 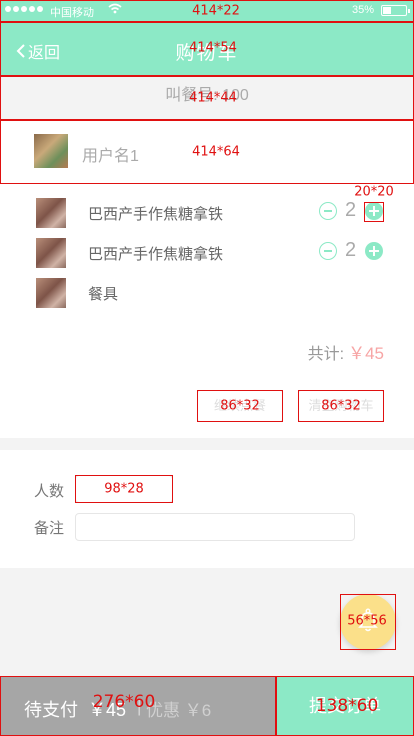 What do you see at coordinates (326, 354) in the screenshot?
I see `total-label: 共计:` at bounding box center [326, 354].